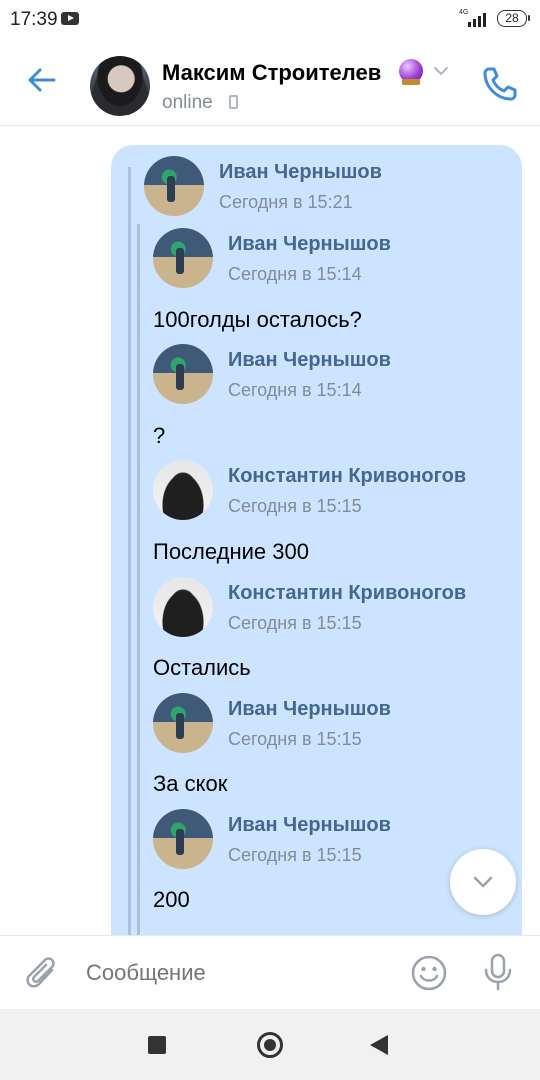 This screenshot has width=540, height=1080. Describe the element at coordinates (464, 12) in the screenshot. I see `network-type: 4G` at that location.